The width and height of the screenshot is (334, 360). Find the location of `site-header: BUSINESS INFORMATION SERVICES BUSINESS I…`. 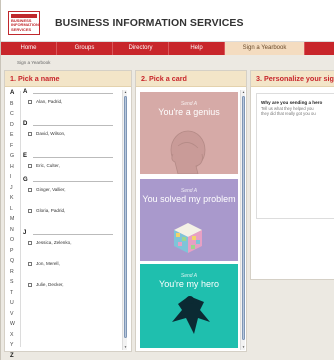

site-header: BUSINESS INFORMATION SERVICES BUSINESS I… is located at coordinates (167, 21).